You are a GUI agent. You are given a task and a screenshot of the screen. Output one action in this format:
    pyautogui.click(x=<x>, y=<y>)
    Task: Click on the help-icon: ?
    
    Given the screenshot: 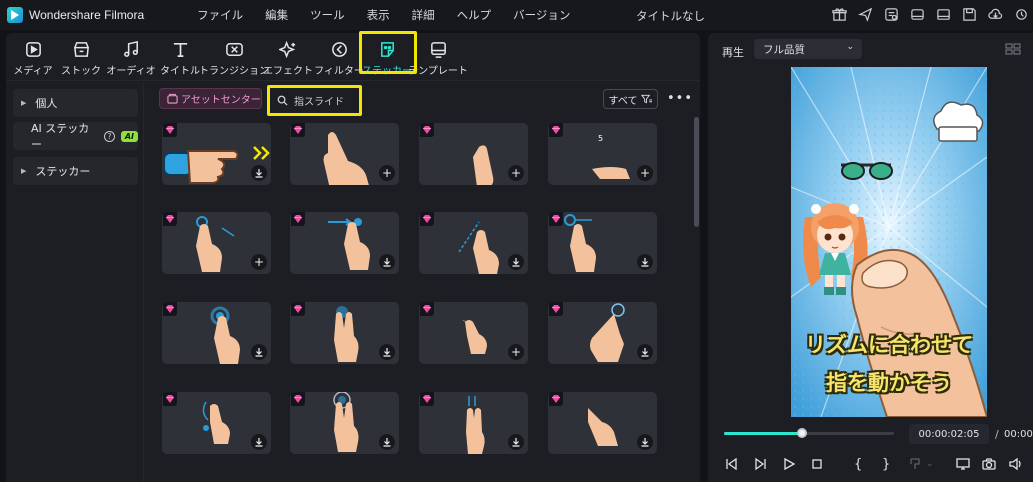 What is the action you would take?
    pyautogui.click(x=109, y=136)
    